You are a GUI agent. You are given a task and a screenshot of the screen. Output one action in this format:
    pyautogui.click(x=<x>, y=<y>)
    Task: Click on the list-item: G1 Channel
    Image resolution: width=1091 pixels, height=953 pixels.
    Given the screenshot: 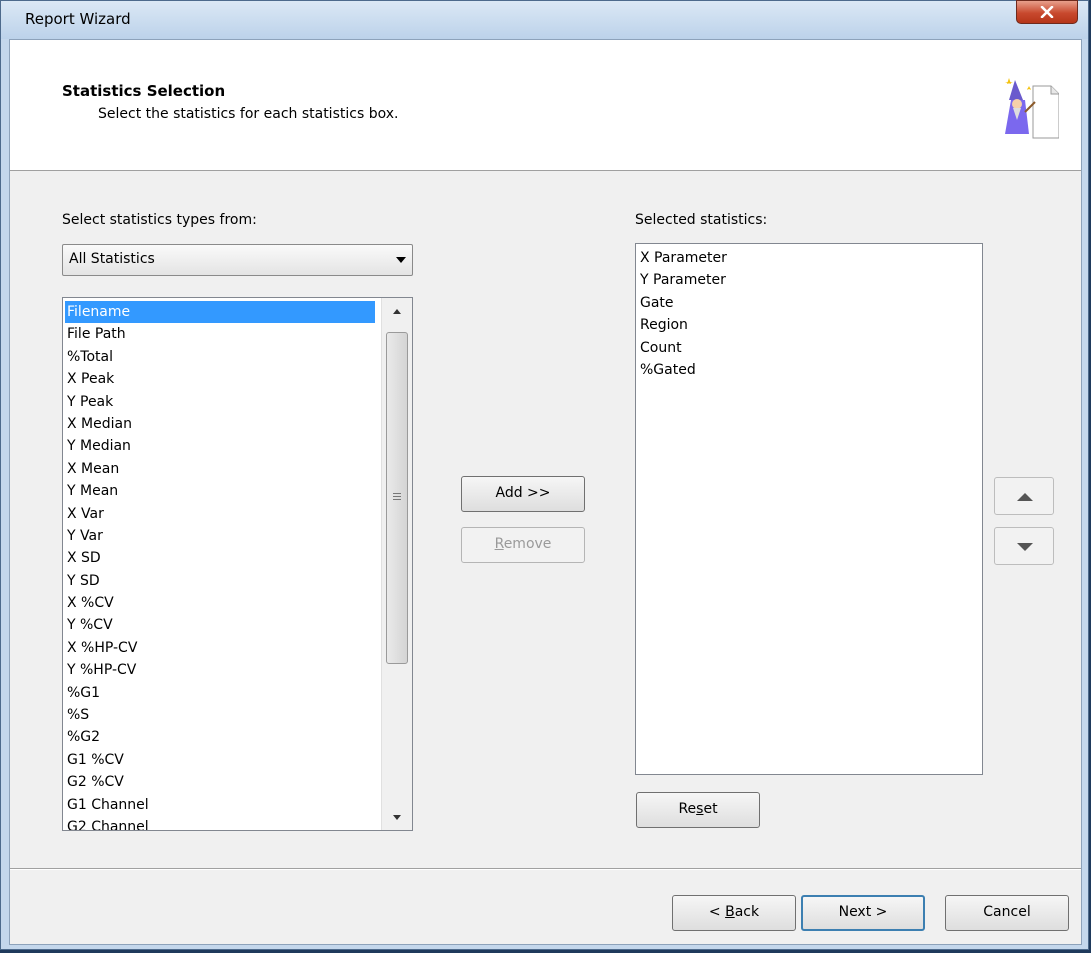 What is the action you would take?
    pyautogui.click(x=220, y=805)
    